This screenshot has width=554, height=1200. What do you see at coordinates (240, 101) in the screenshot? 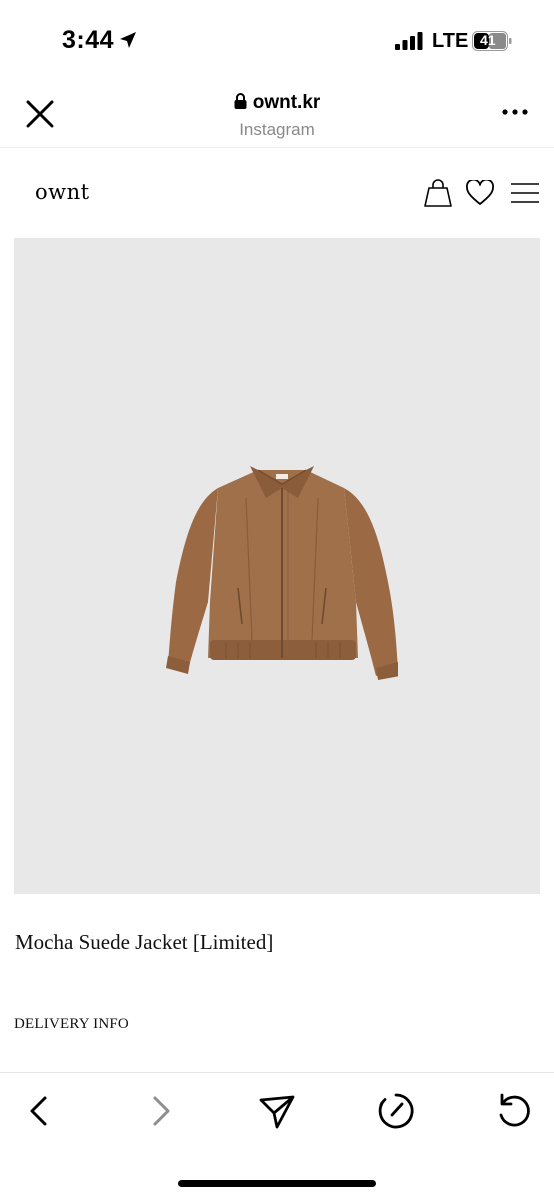
I see `lock-icon` at bounding box center [240, 101].